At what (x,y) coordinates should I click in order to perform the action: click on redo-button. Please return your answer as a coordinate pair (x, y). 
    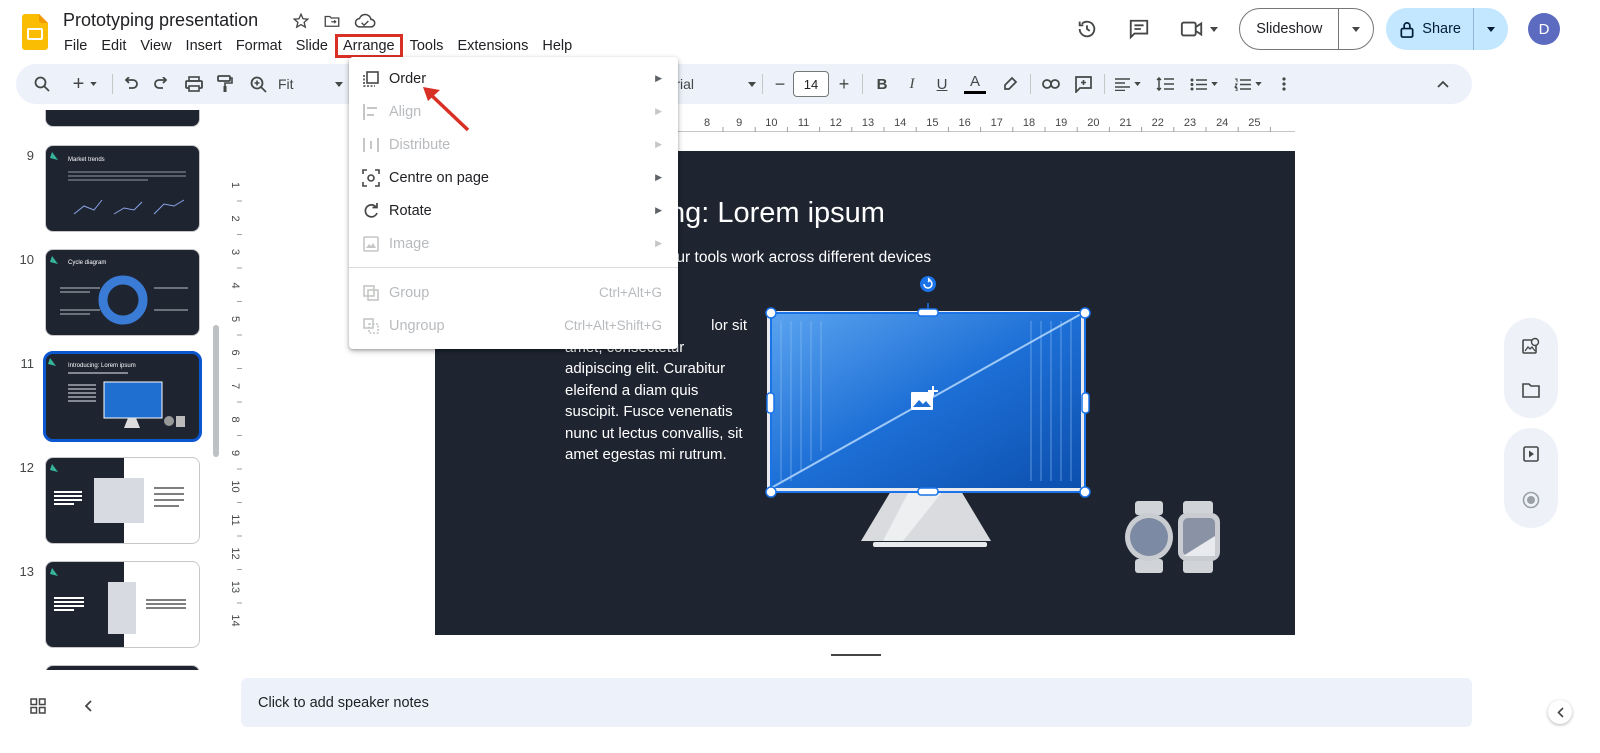
    Looking at the image, I should click on (161, 84).